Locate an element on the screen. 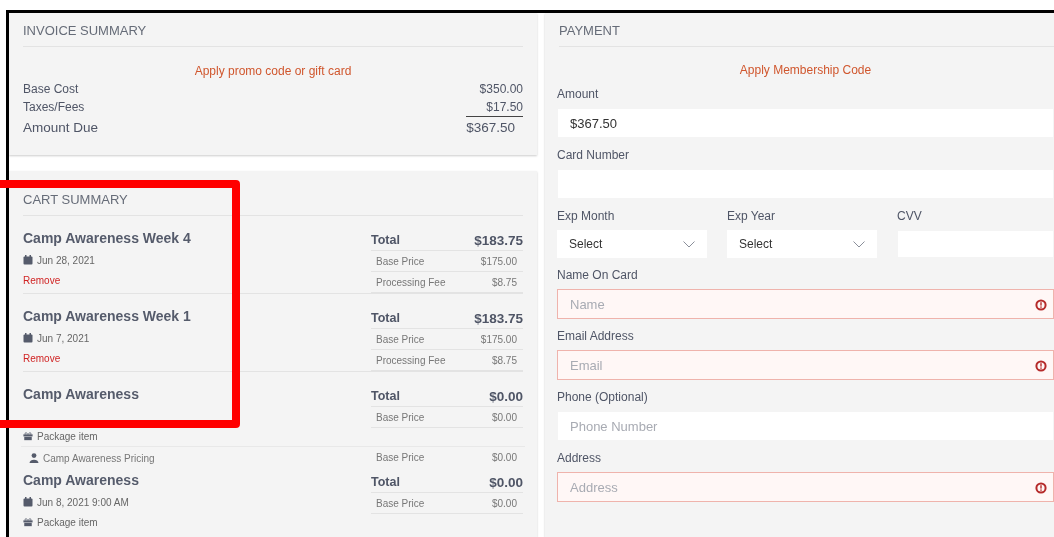 The image size is (1054, 537). item-date: Jun 28, 2021 is located at coordinates (66, 260).